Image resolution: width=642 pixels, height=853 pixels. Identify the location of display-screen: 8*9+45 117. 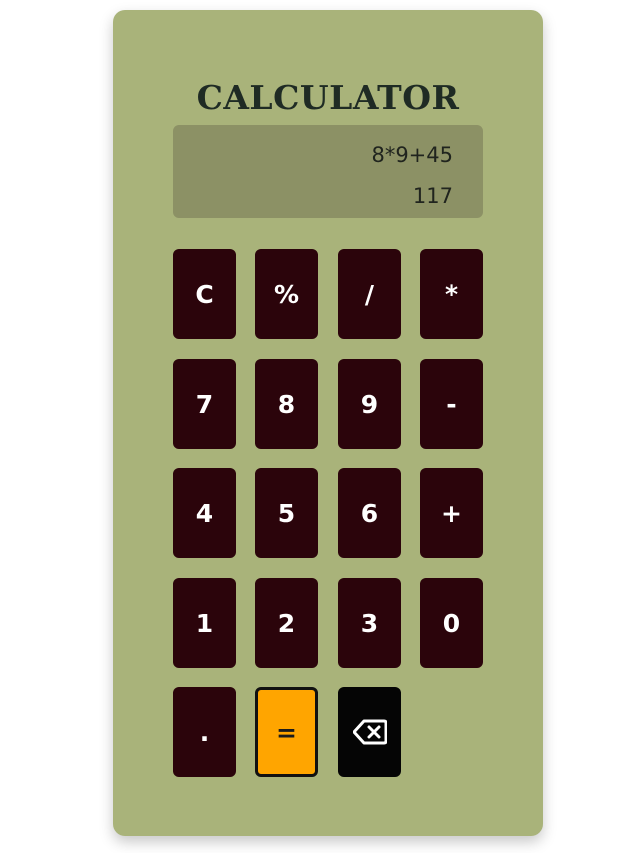
(328, 171).